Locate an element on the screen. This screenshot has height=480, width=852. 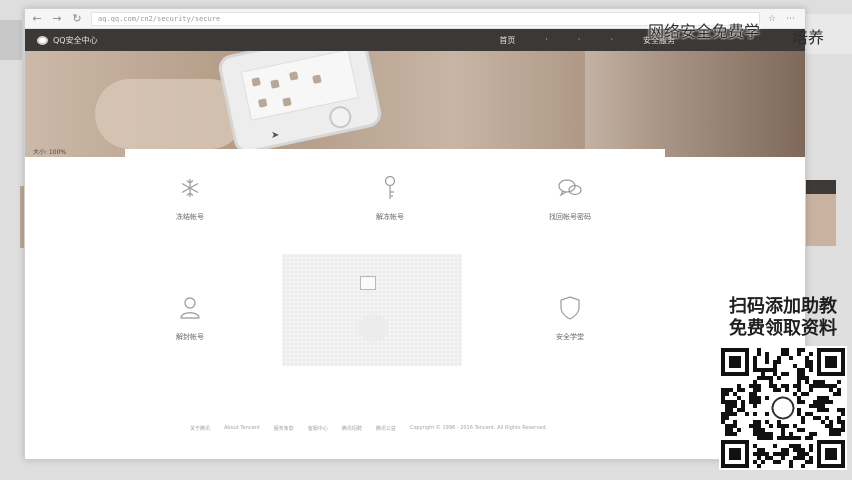
reload-icon: ↻ is located at coordinates (77, 18).